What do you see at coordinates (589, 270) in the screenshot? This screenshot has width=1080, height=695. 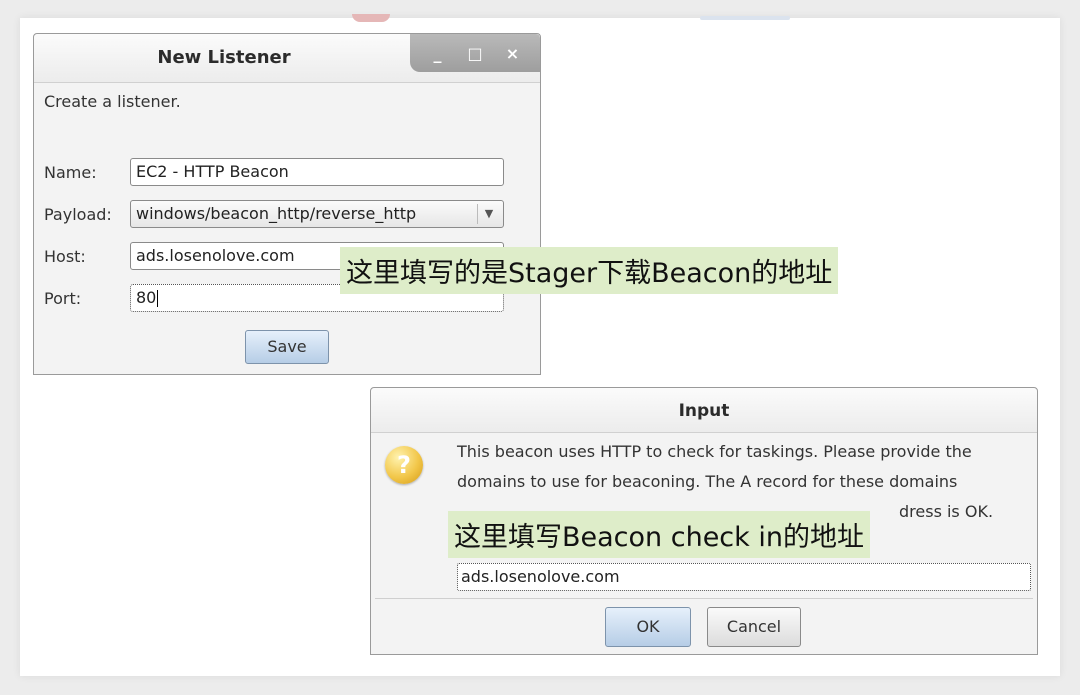 I see `stager-annotation: 这里填写的是Stager下载Beacon的地址` at bounding box center [589, 270].